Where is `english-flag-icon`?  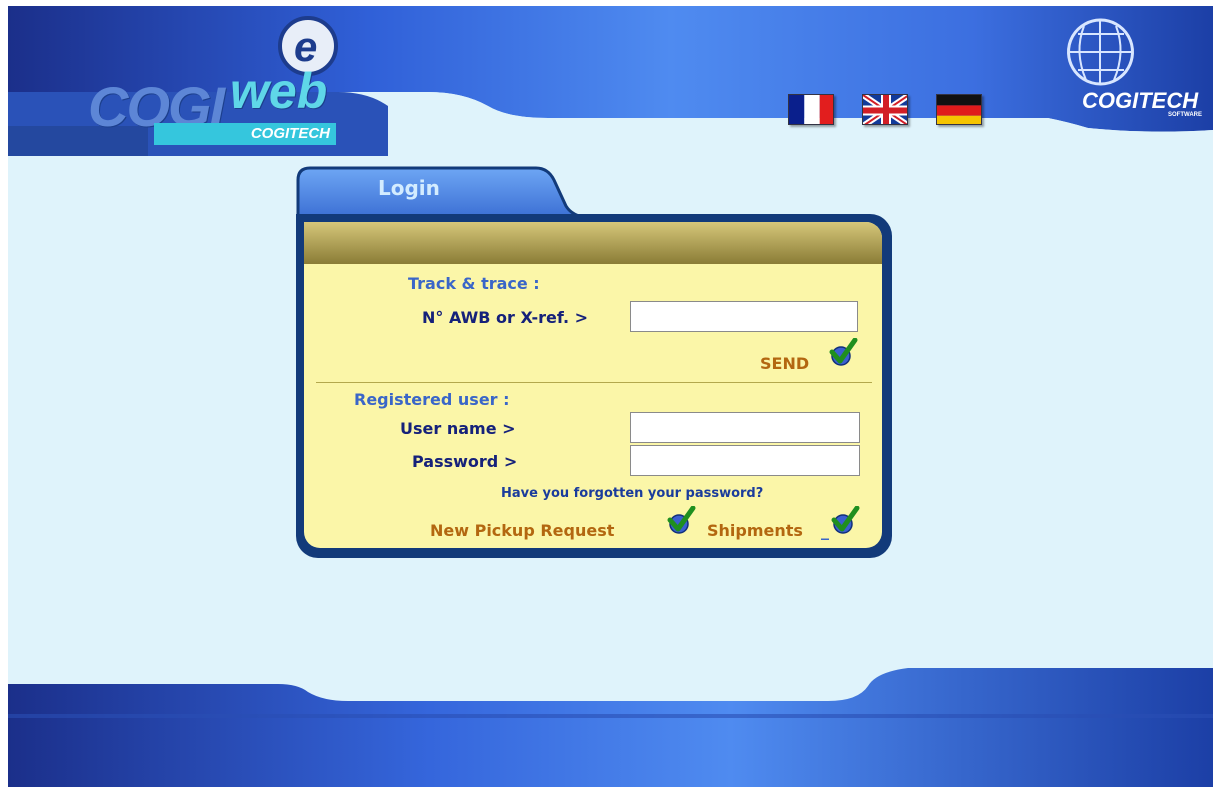
english-flag-icon is located at coordinates (885, 109).